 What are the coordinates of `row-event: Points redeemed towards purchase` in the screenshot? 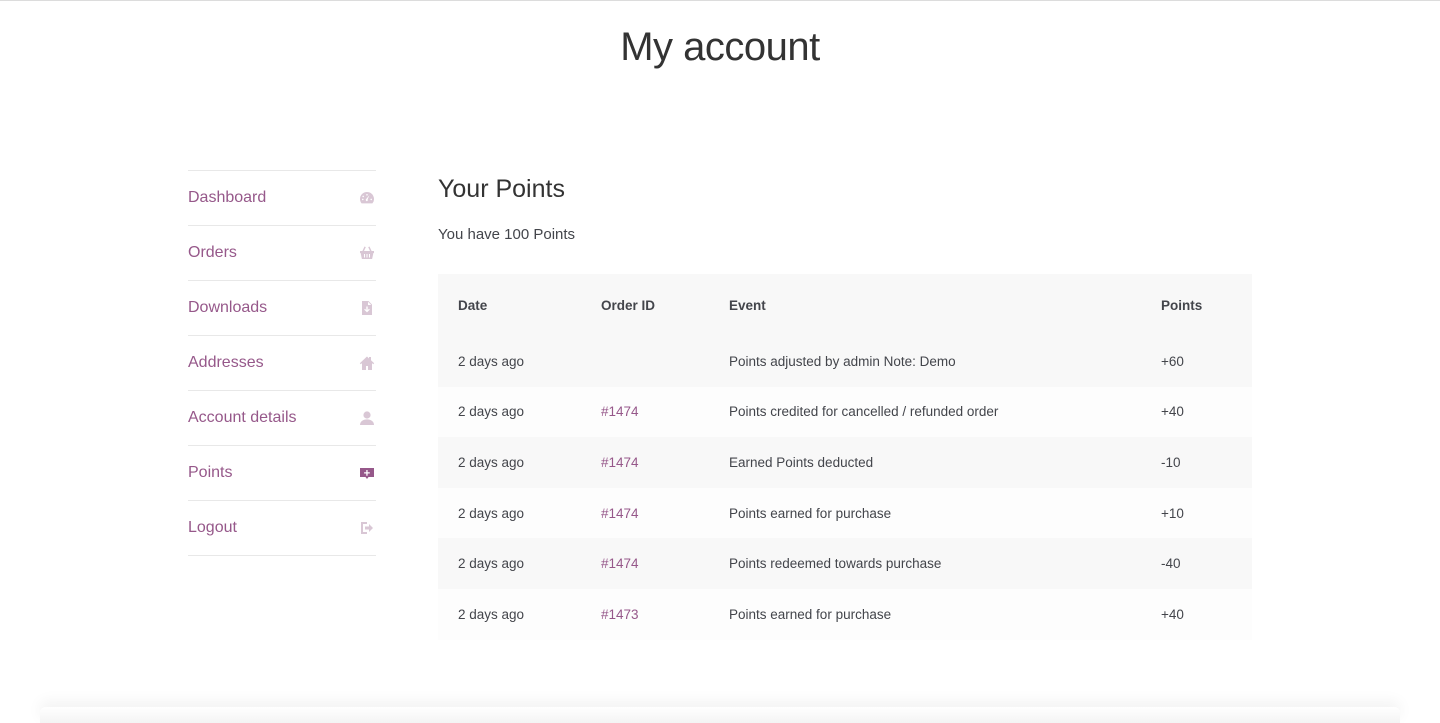 It's located at (945, 563).